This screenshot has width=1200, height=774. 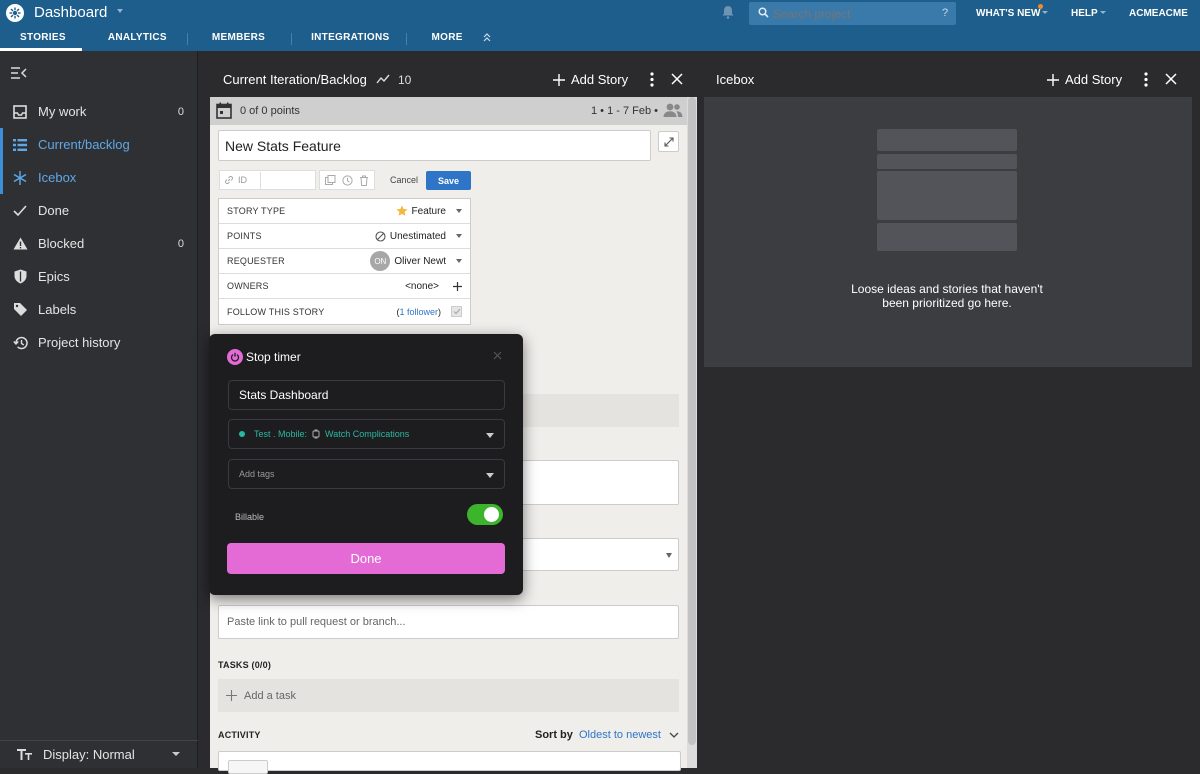 What do you see at coordinates (99, 177) in the screenshot?
I see `sidebar-item-icebox: Icebox` at bounding box center [99, 177].